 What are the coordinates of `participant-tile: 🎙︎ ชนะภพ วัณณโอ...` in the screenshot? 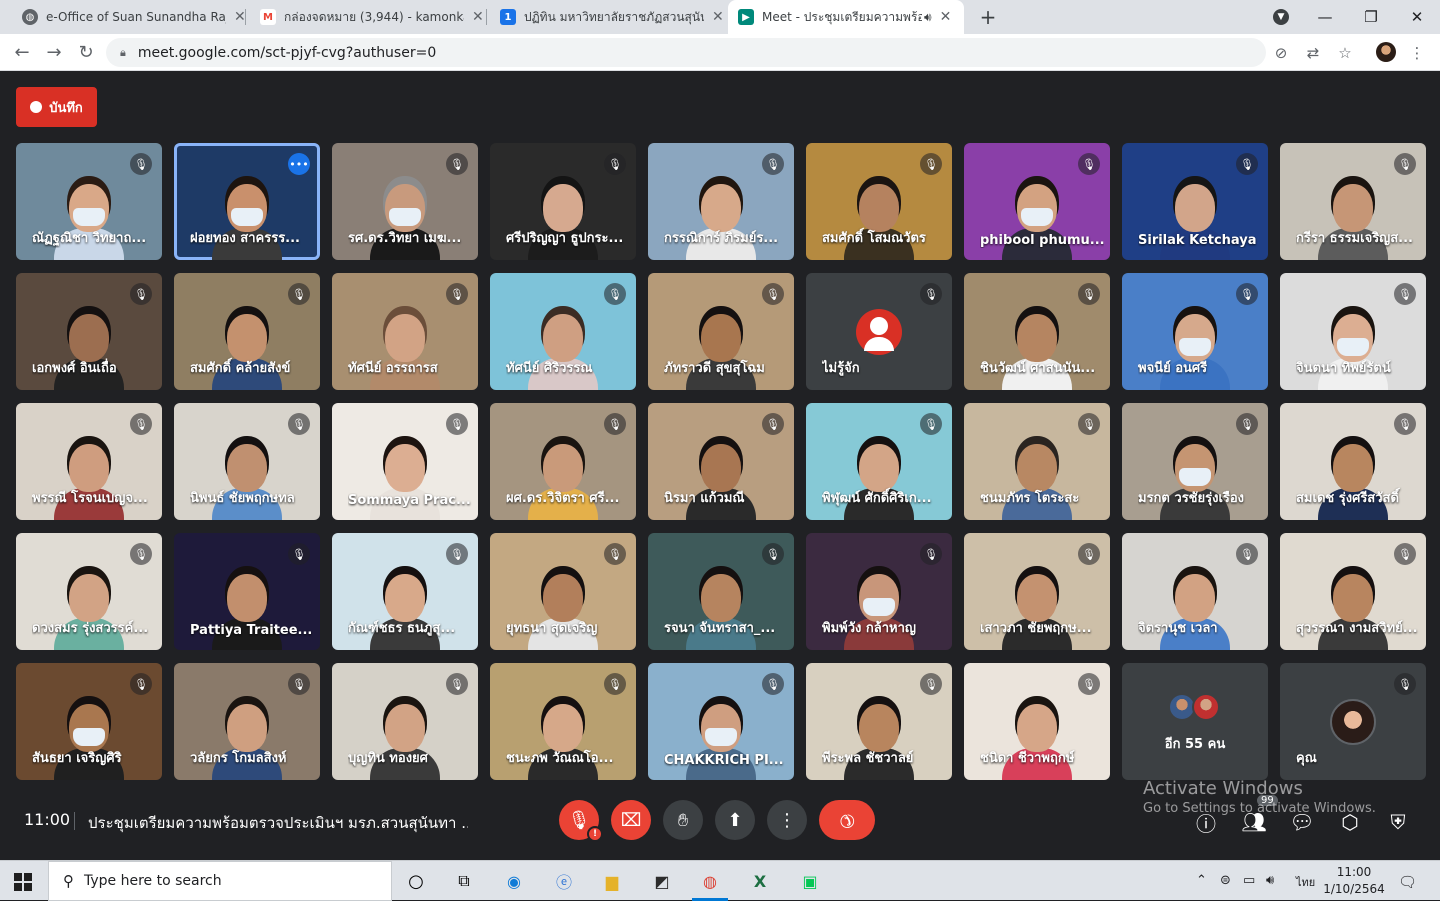 It's located at (563, 721).